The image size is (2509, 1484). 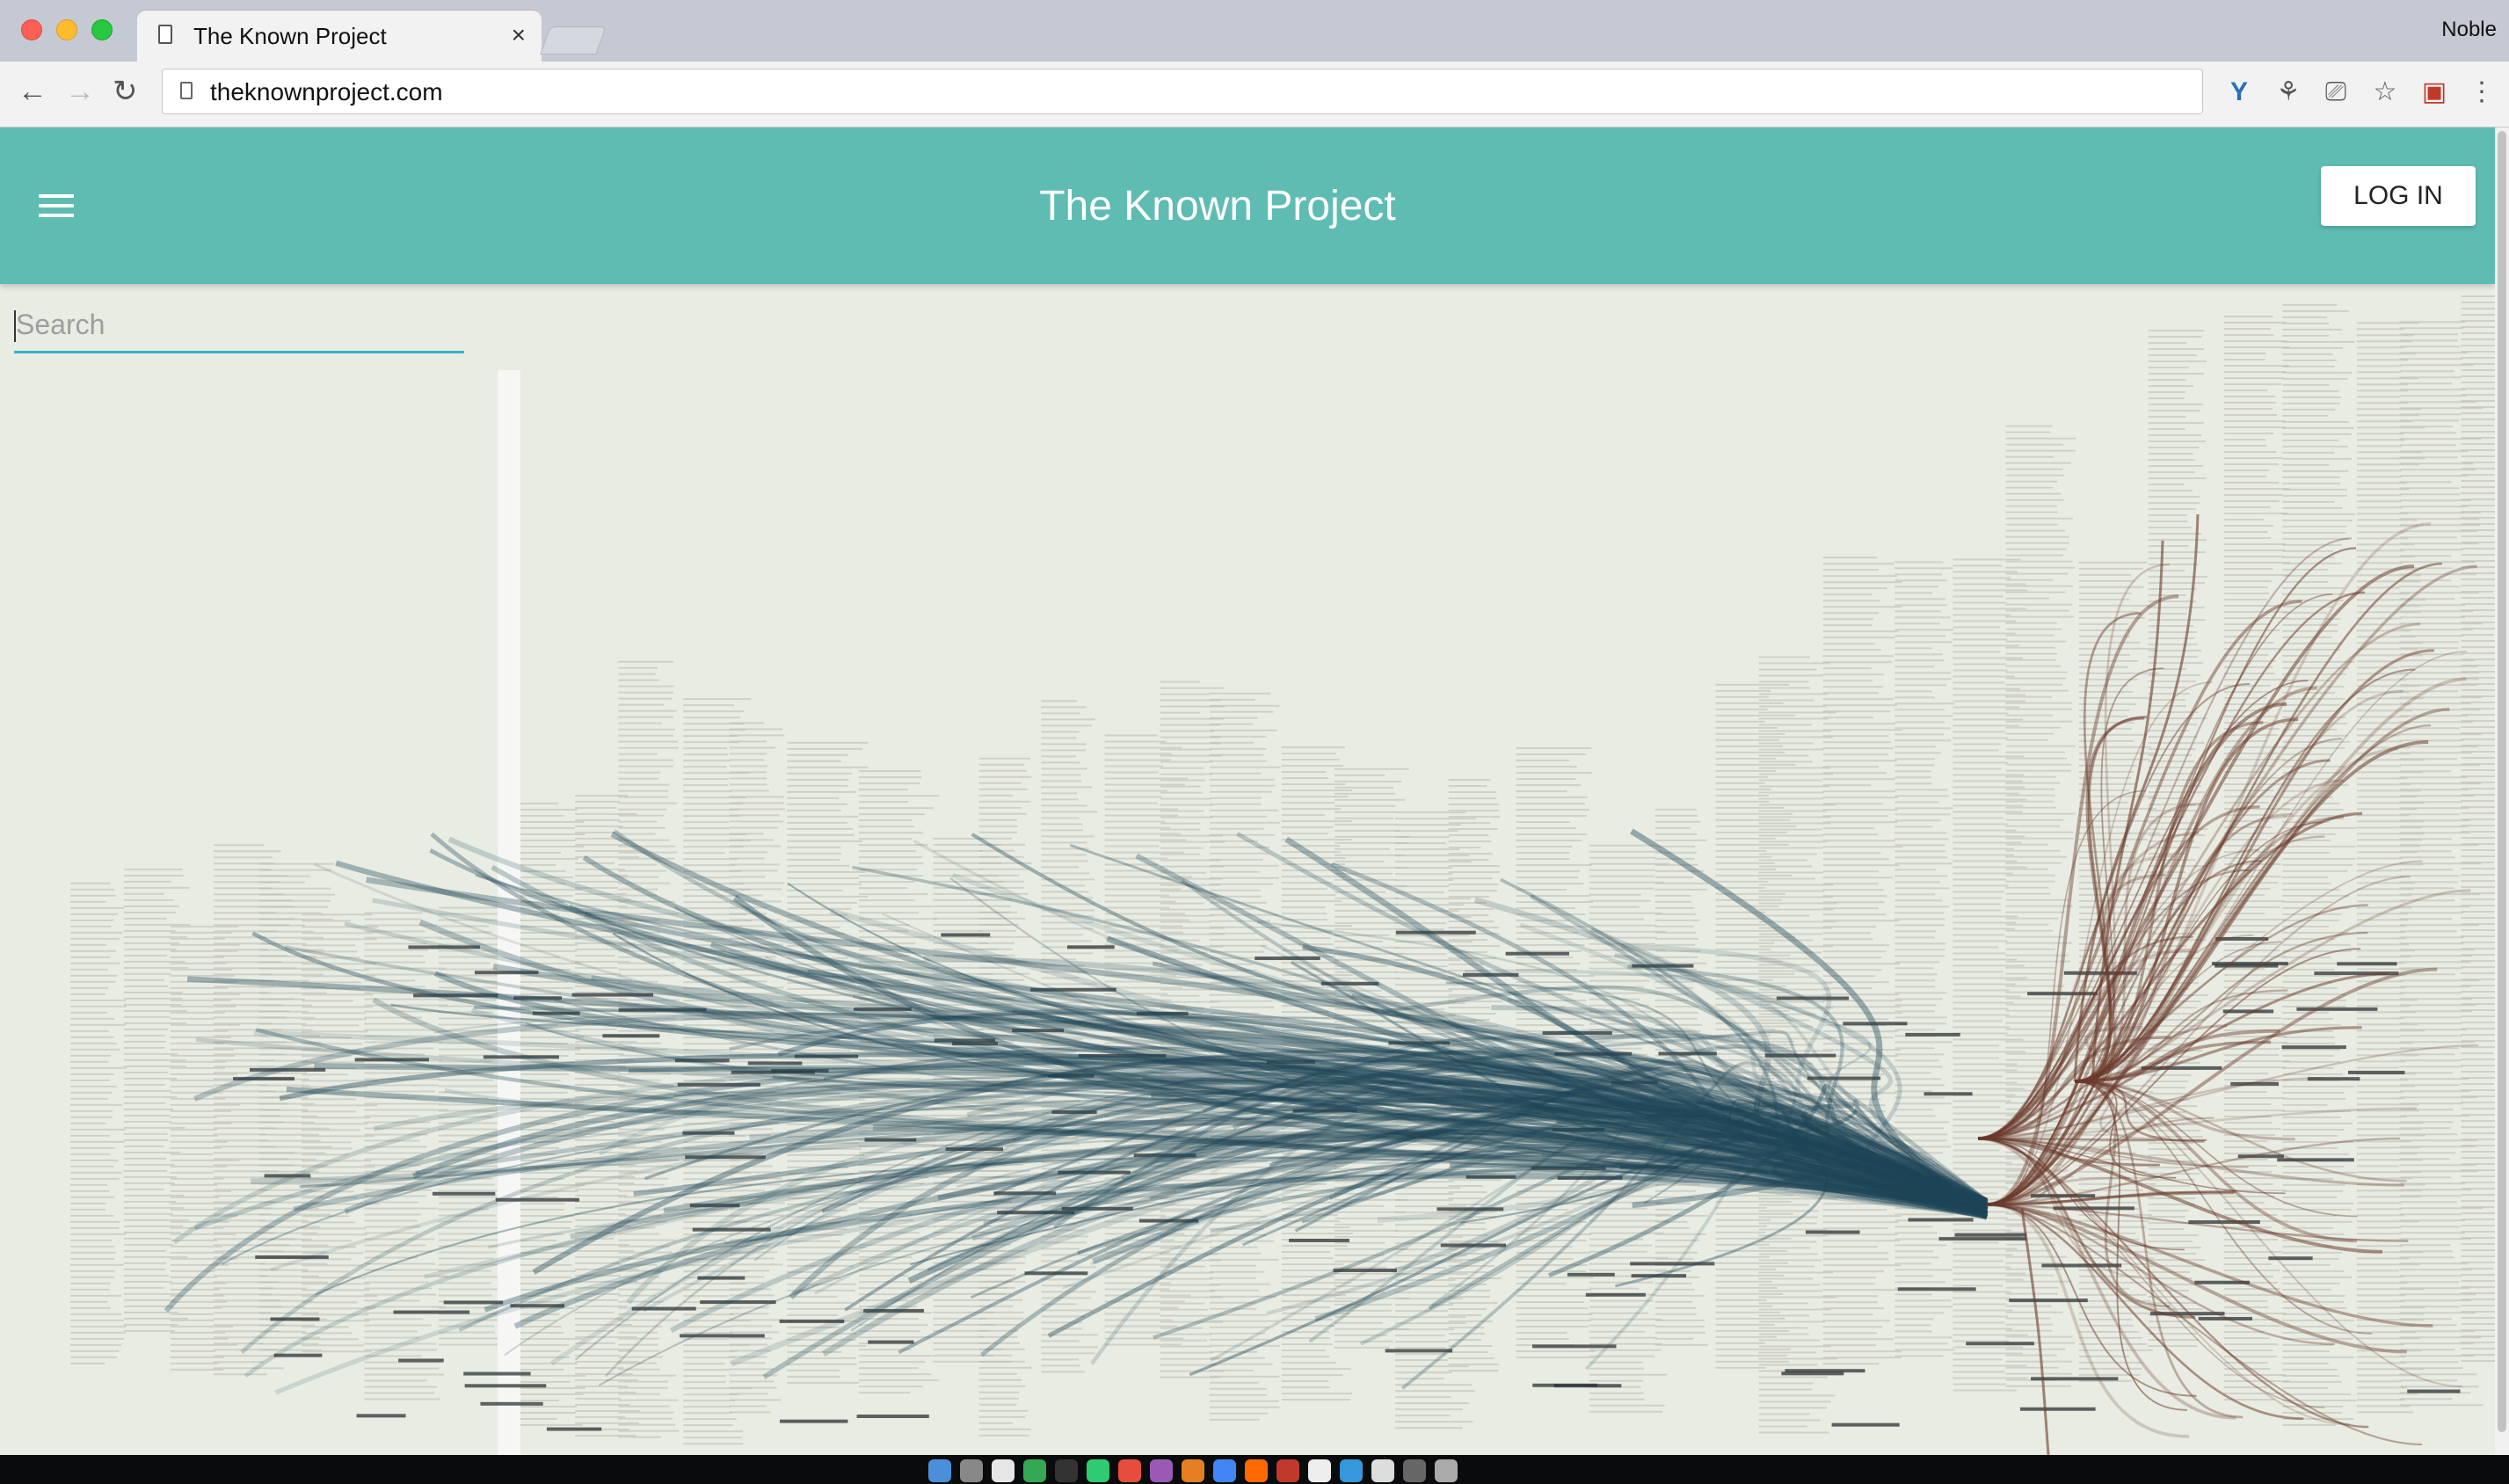 What do you see at coordinates (125, 92) in the screenshot?
I see `reload-icon: ↻` at bounding box center [125, 92].